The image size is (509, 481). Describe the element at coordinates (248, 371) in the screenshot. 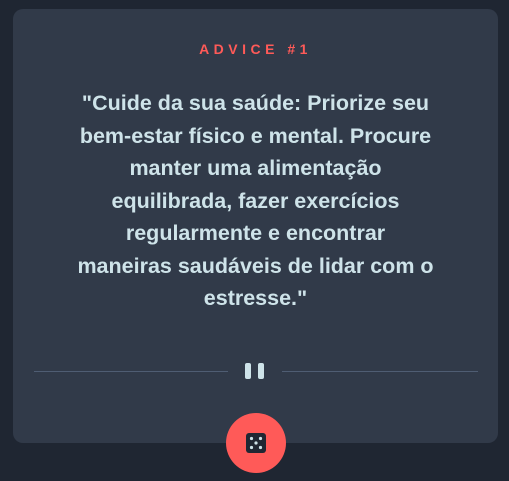

I see `pause-bar-left` at that location.